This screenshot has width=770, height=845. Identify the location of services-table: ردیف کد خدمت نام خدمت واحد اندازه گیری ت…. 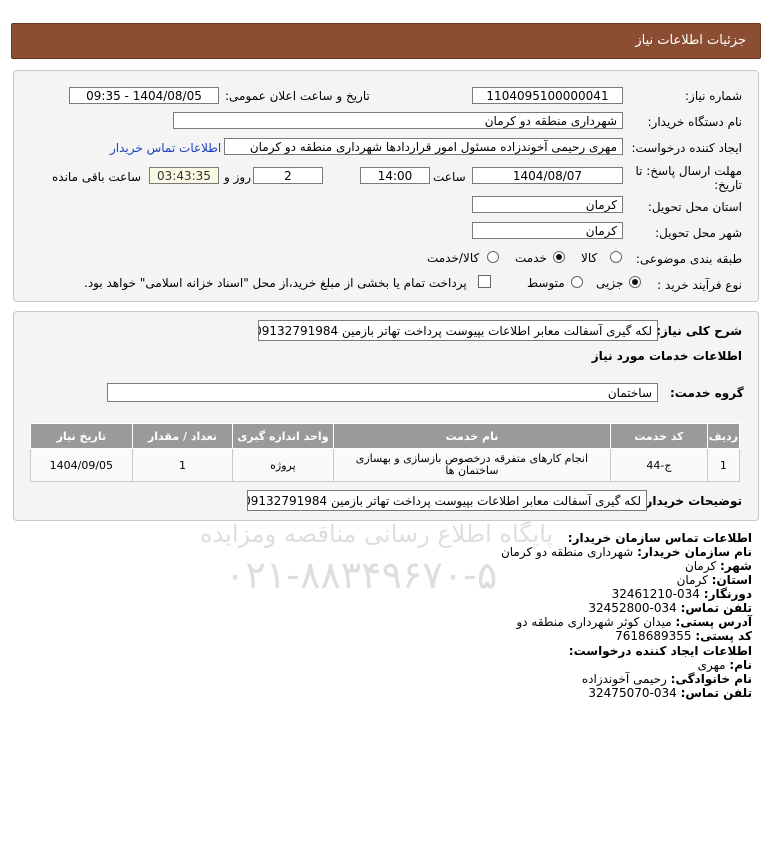
(385, 452).